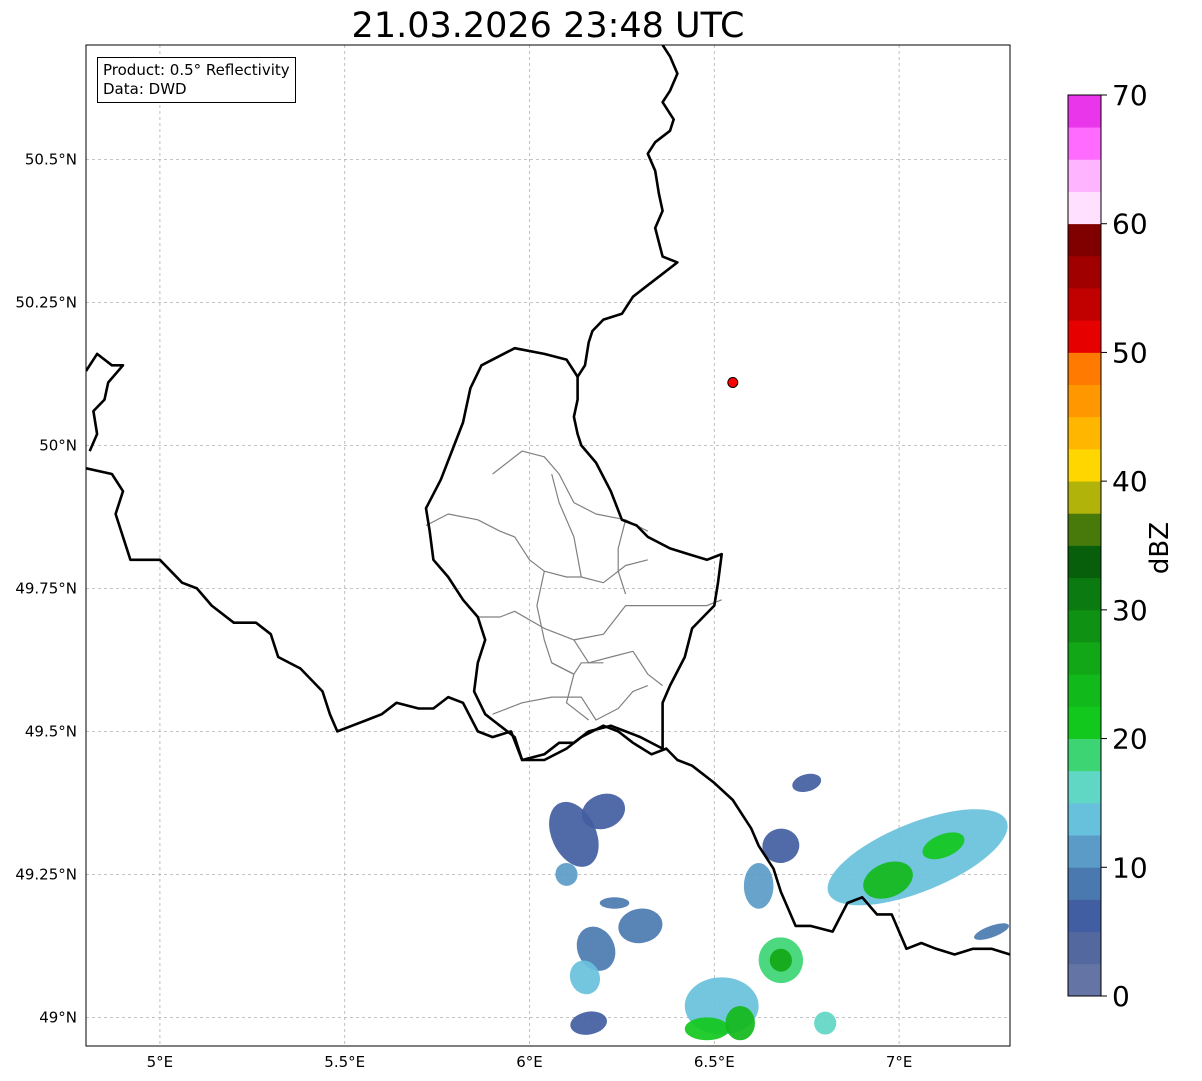 The image size is (1202, 1081). I want to click on colorbar-tick-label: 20, so click(1130, 739).